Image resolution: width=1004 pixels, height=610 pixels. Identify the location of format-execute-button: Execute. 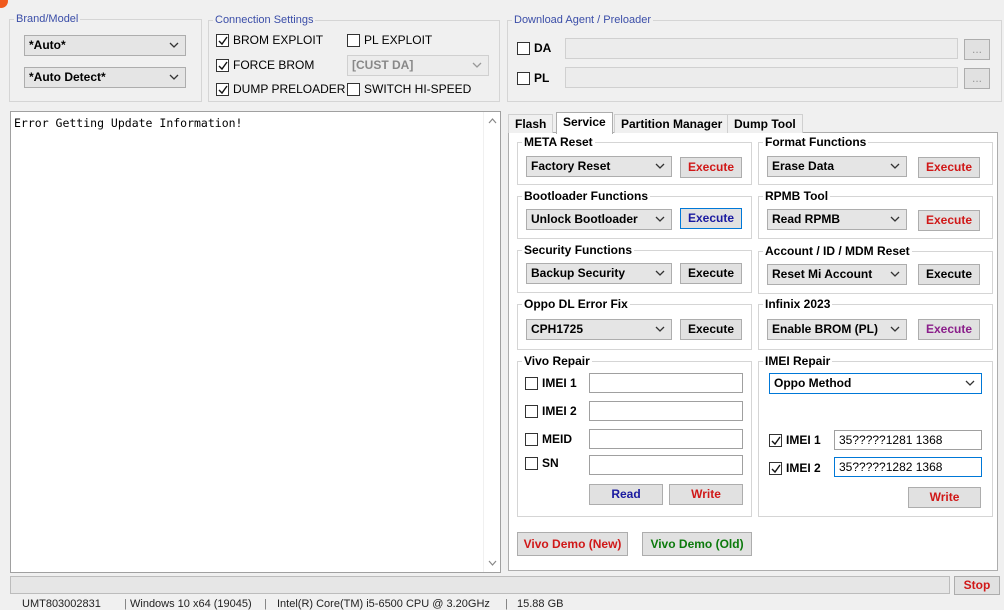
(949, 167).